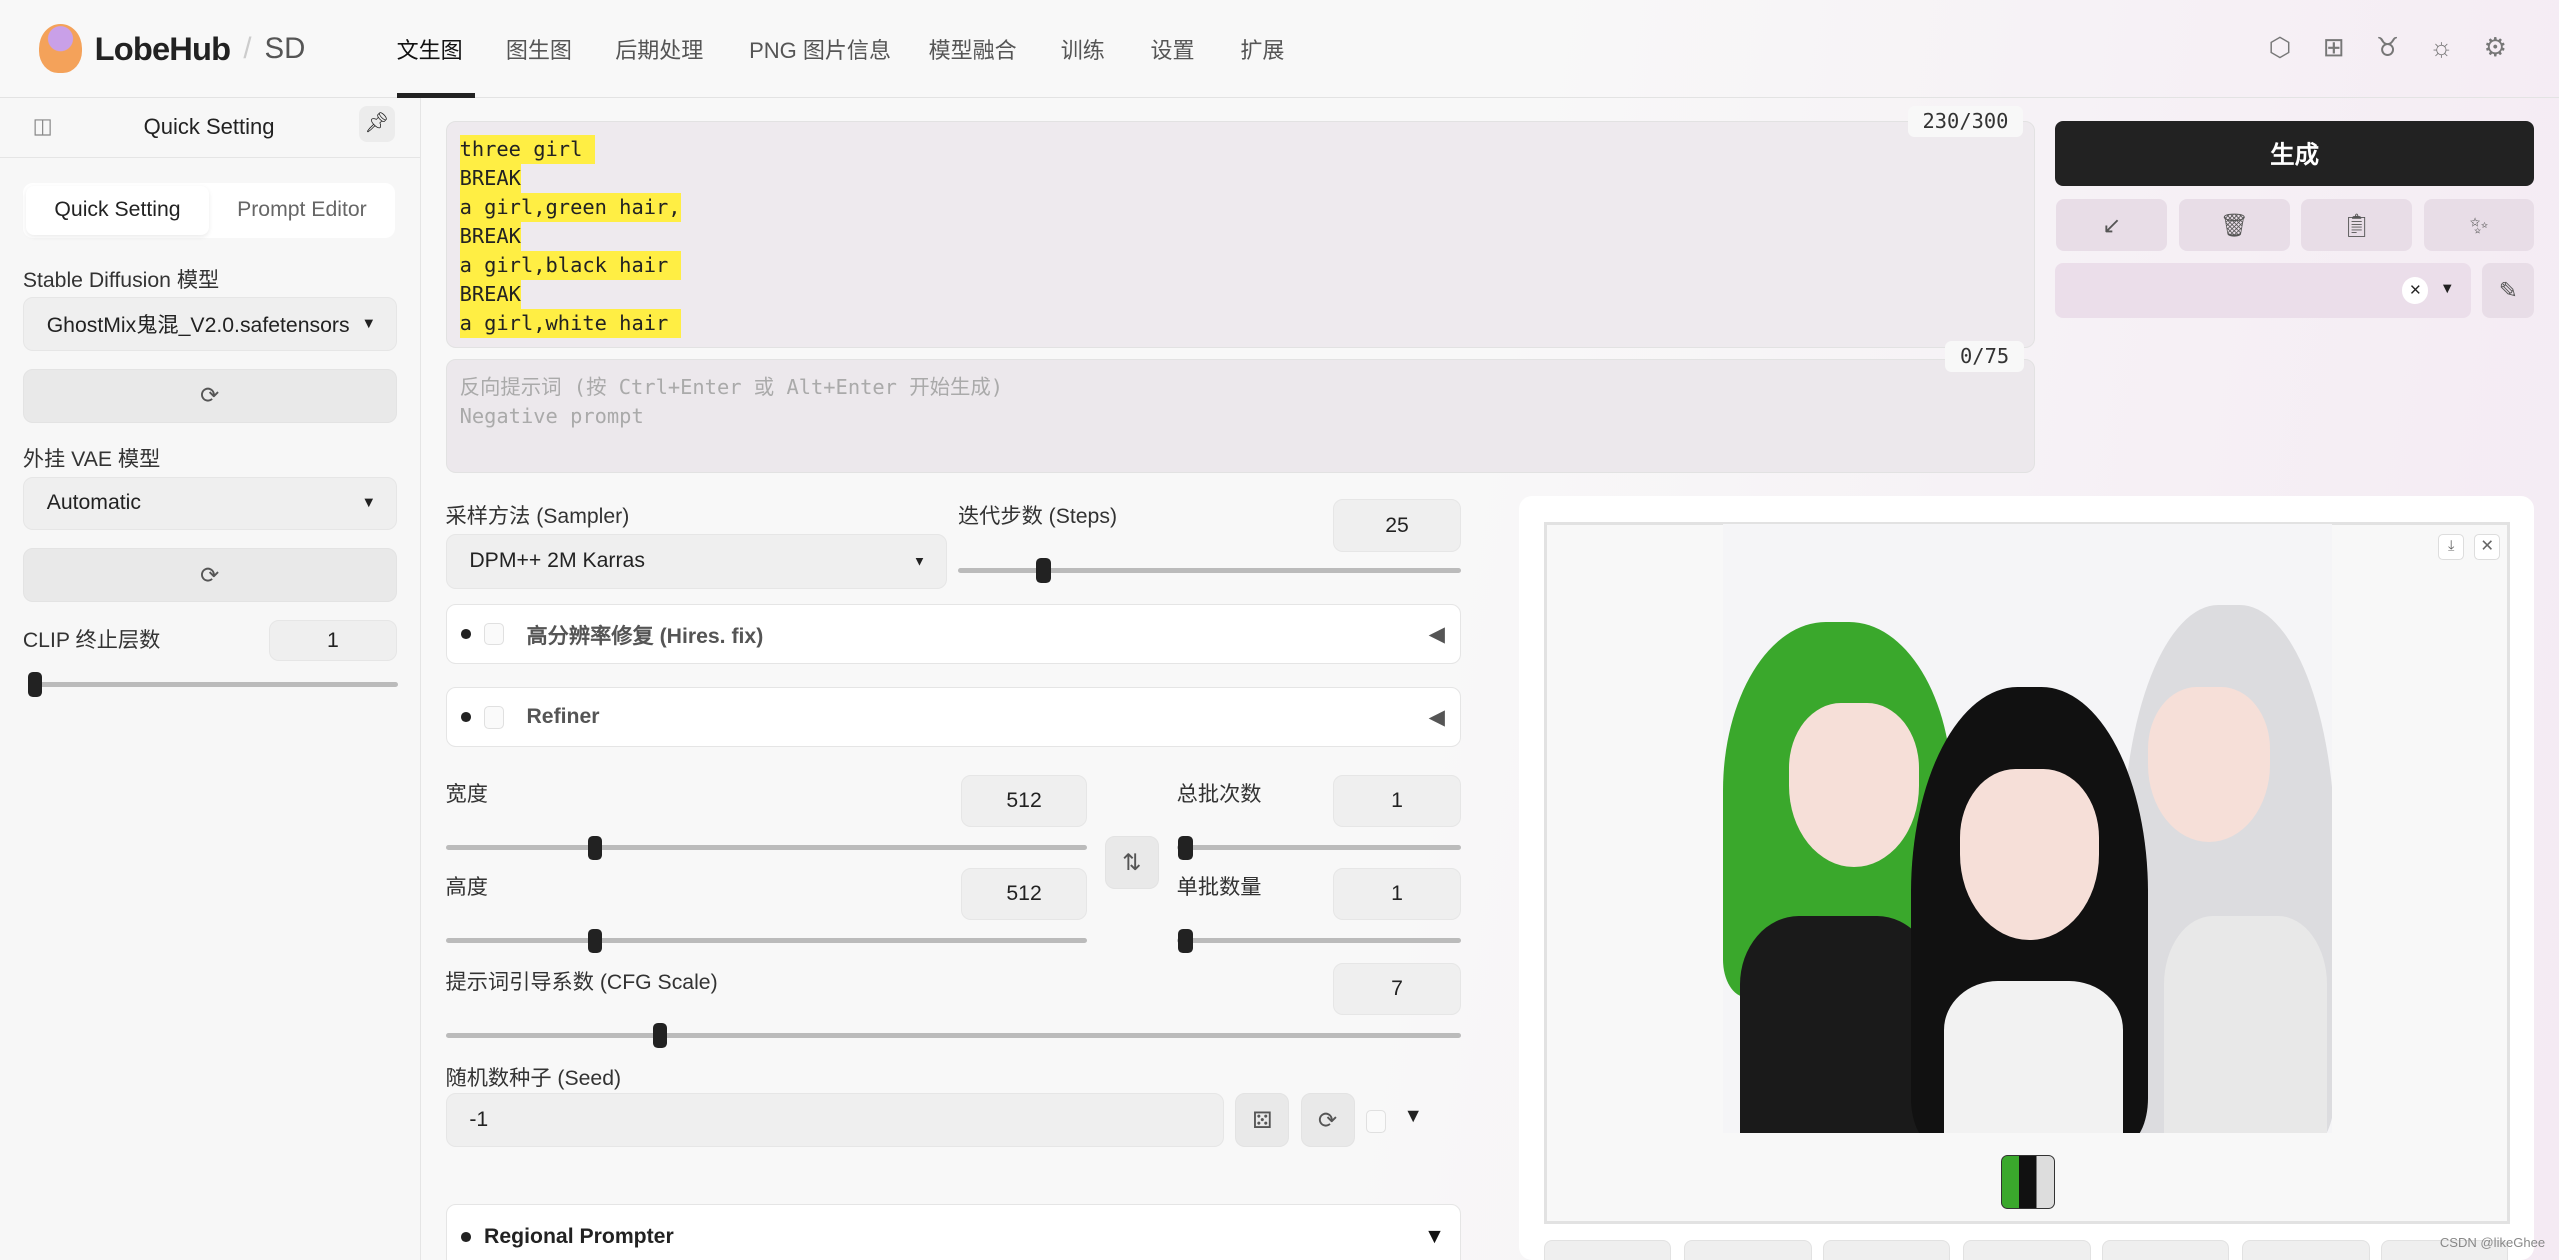  What do you see at coordinates (1397, 989) in the screenshot?
I see `cfg-scale-input: 7` at bounding box center [1397, 989].